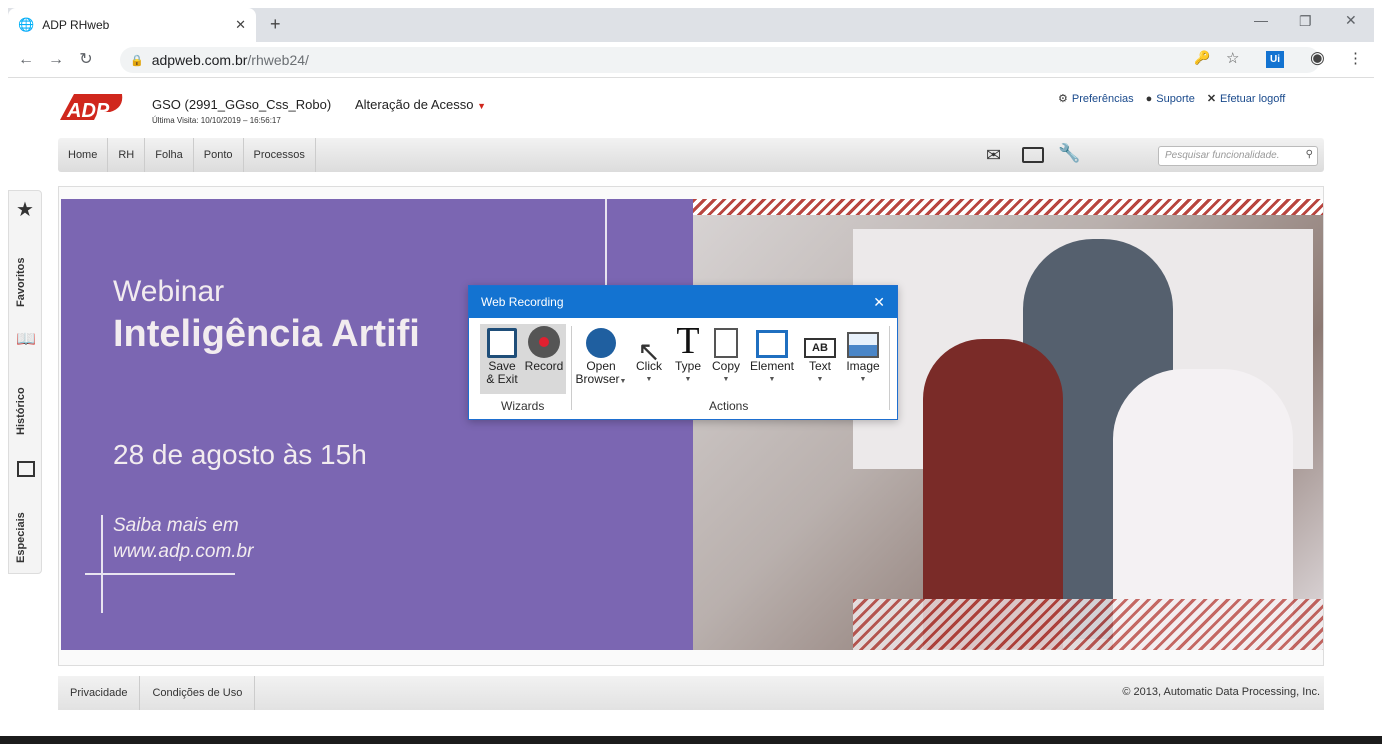 This screenshot has height=744, width=1382. I want to click on click-label: Click, so click(649, 366).